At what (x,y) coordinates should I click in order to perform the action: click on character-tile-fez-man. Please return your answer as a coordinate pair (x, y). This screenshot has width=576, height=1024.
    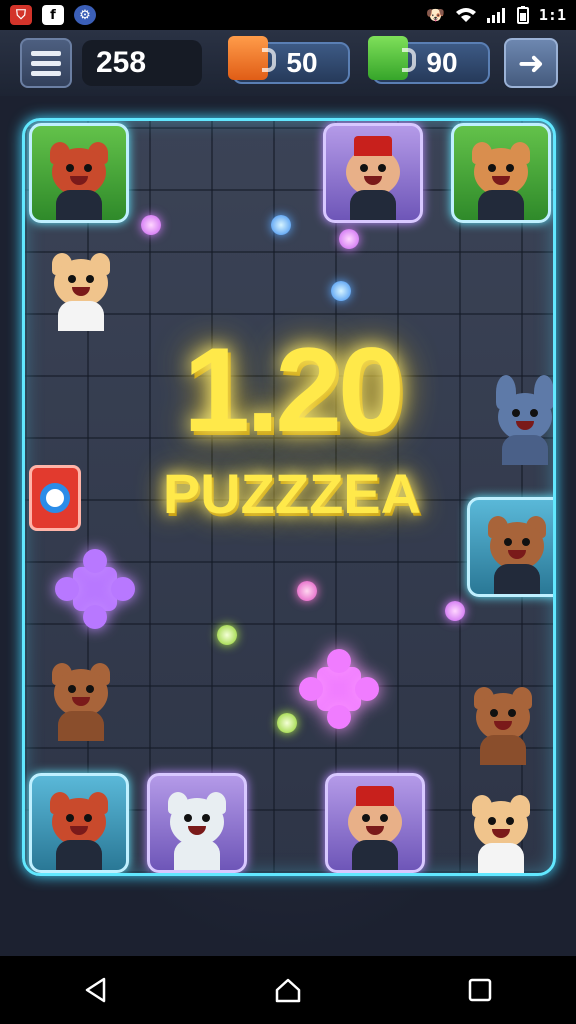
    Looking at the image, I should click on (373, 173).